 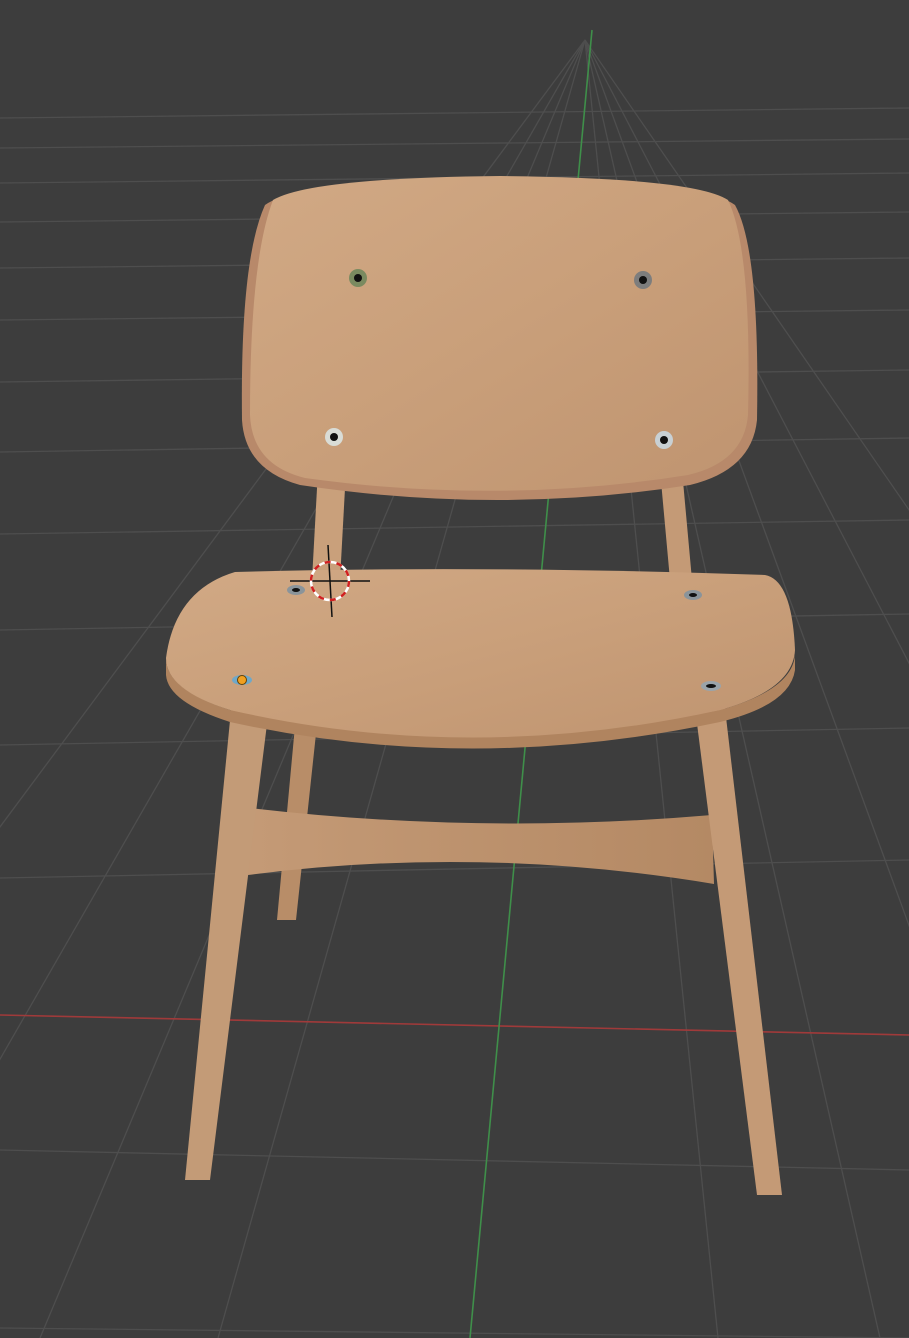 What do you see at coordinates (499, 333) in the screenshot?
I see `chair-backrest` at bounding box center [499, 333].